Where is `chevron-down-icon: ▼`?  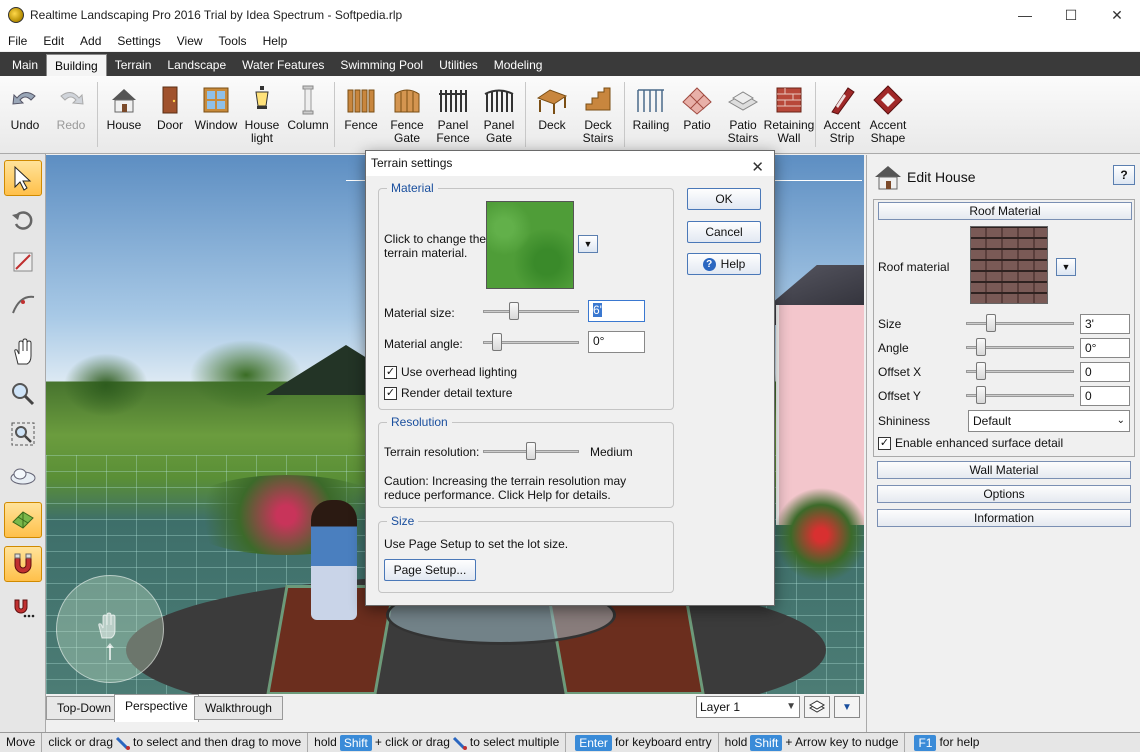 chevron-down-icon: ▼ is located at coordinates (588, 244).